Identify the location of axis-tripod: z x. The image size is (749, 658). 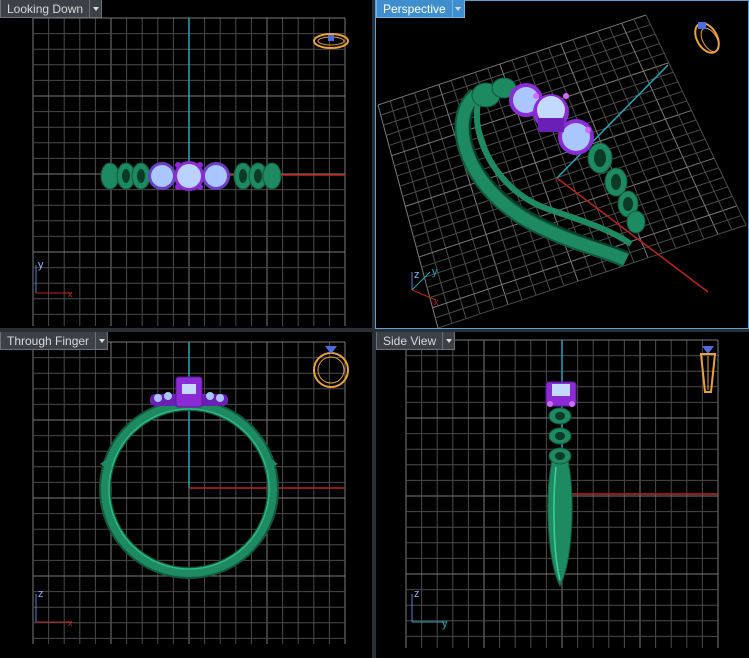
(54, 608).